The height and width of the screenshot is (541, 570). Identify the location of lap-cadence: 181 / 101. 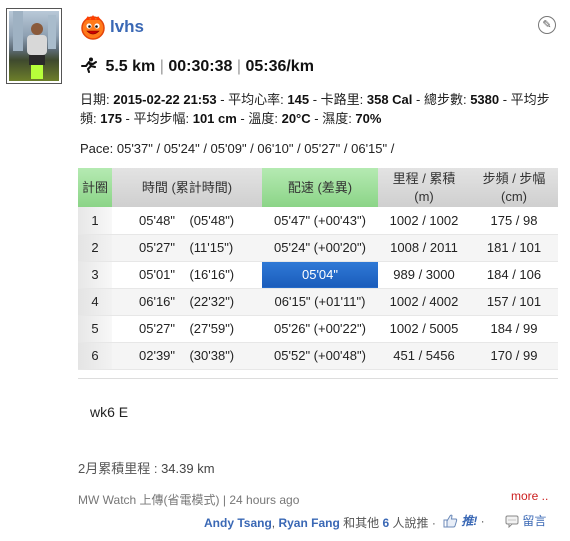
(514, 248).